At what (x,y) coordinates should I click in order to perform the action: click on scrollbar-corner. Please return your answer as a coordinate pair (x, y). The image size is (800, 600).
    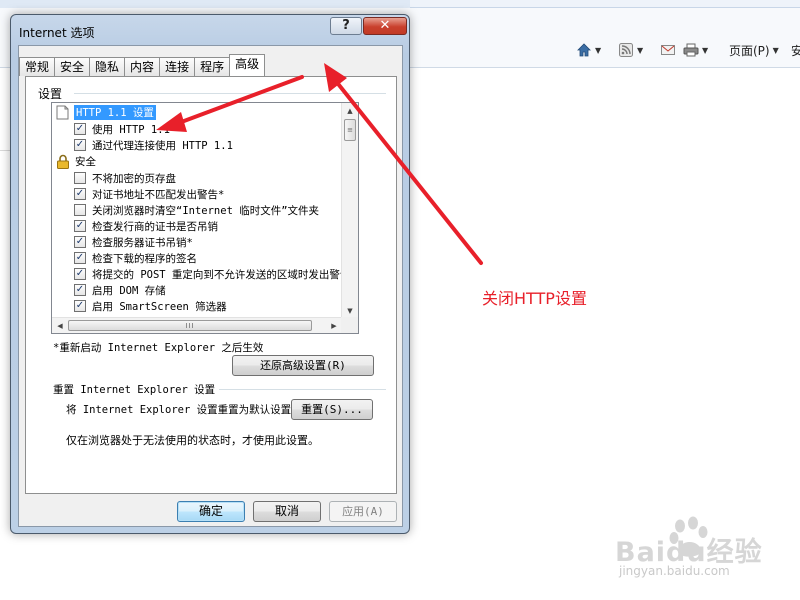
    Looking at the image, I should click on (349, 325).